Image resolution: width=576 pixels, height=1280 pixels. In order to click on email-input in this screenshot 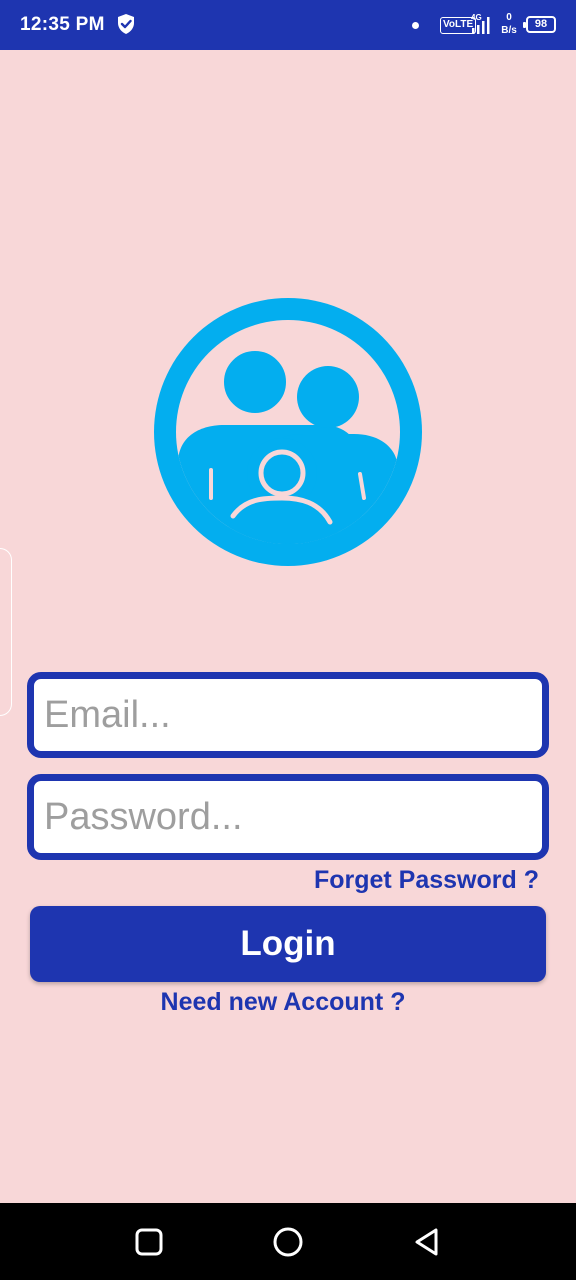, I will do `click(288, 715)`.